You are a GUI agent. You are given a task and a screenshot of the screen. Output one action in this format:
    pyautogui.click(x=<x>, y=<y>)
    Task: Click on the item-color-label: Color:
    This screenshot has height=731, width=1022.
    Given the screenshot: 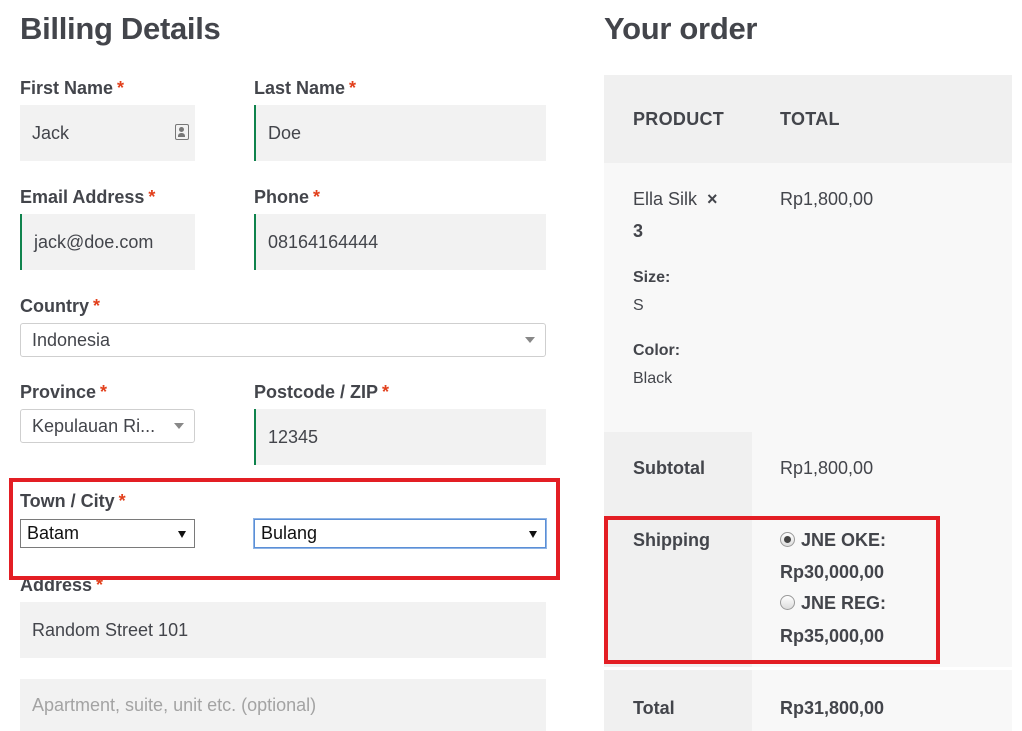 What is the action you would take?
    pyautogui.click(x=657, y=350)
    